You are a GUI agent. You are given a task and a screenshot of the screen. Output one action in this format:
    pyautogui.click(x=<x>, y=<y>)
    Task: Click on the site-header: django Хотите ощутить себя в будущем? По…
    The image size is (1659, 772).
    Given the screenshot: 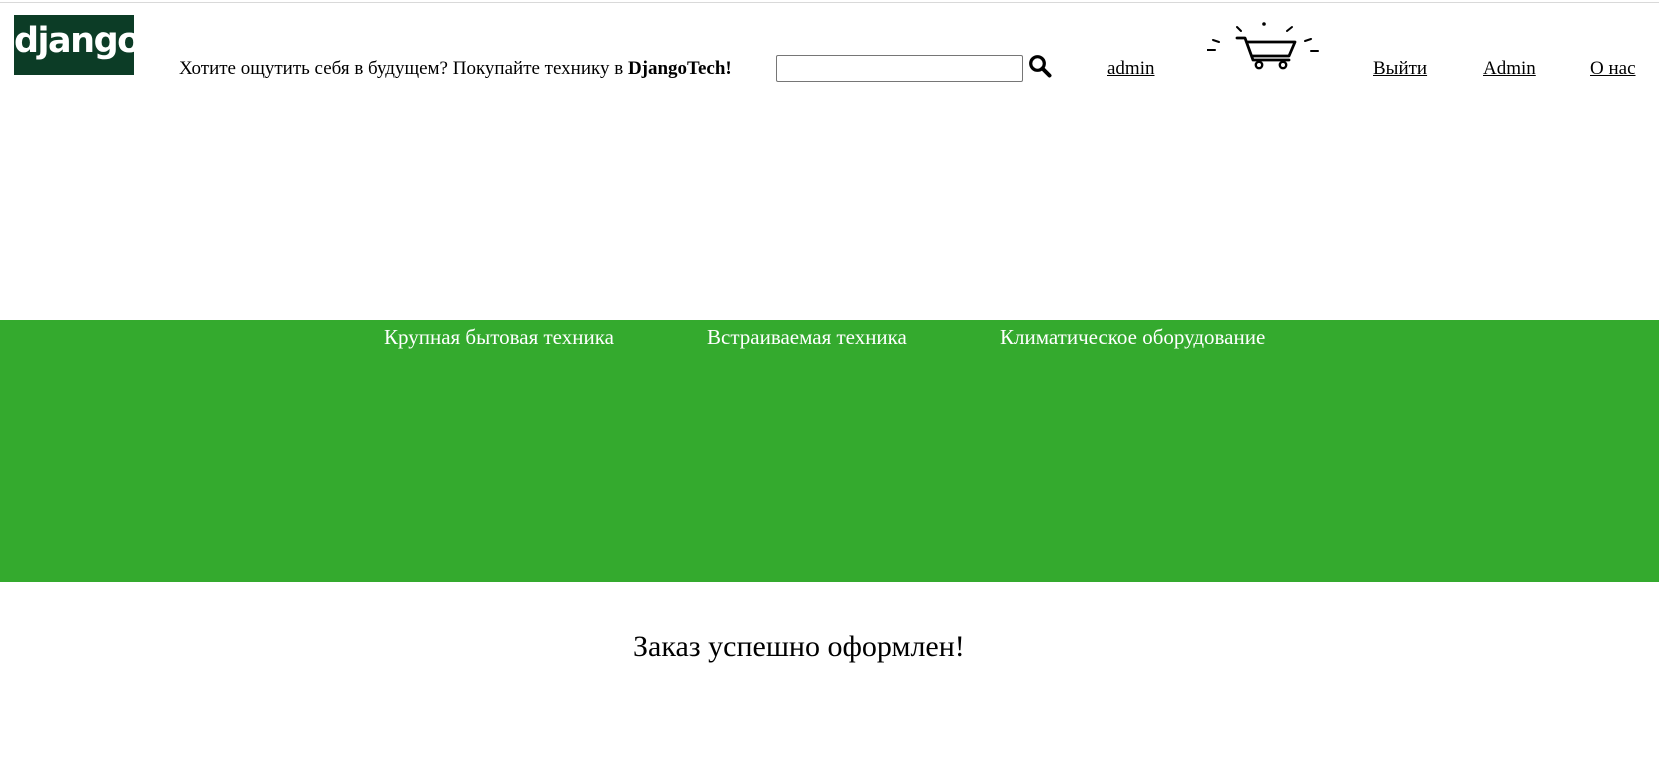 What is the action you would take?
    pyautogui.click(x=829, y=55)
    